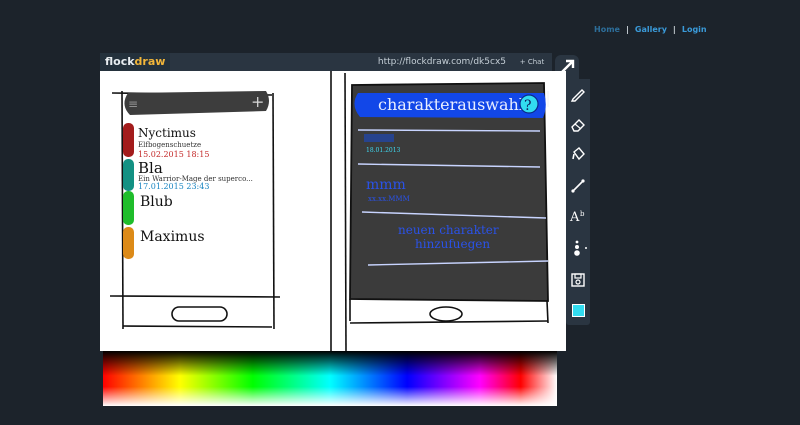 This screenshot has width=800, height=425. Describe the element at coordinates (135, 62) in the screenshot. I see `flockdraw-logo: flockdraw` at that location.